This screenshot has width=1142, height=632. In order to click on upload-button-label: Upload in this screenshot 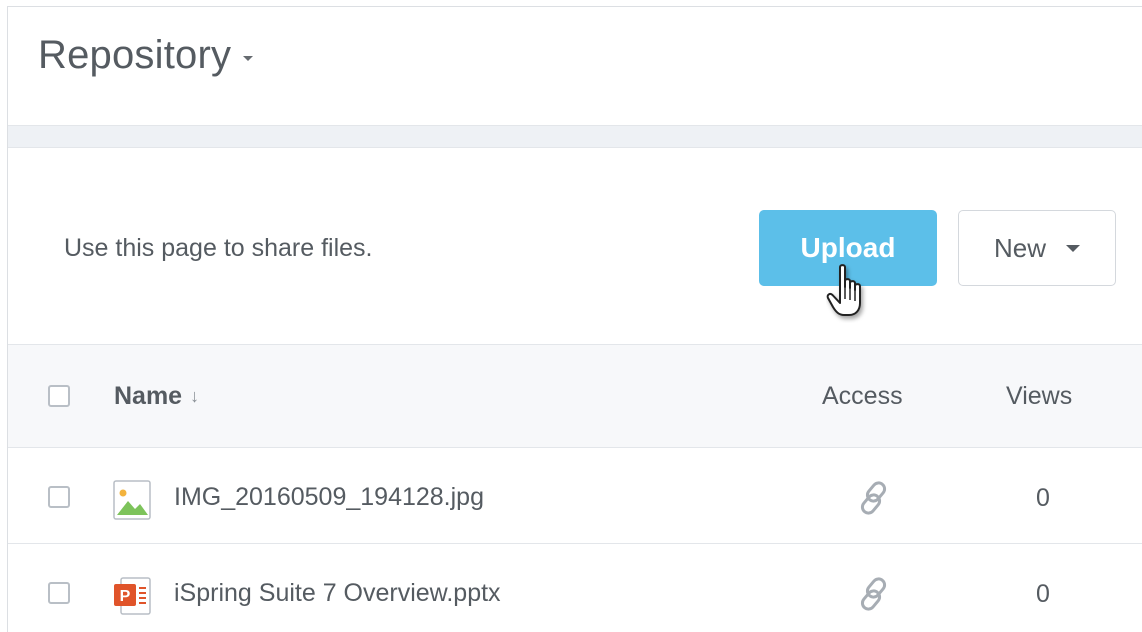, I will do `click(848, 247)`.